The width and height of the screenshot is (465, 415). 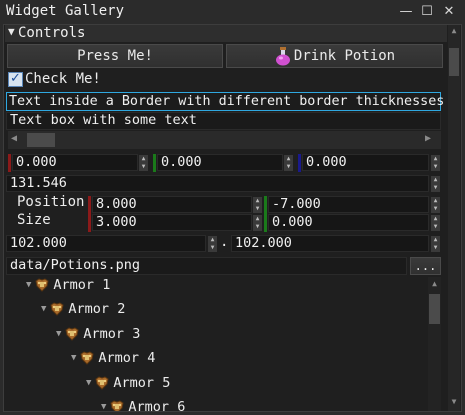 I want to click on position-x-spinner: ▲ ▼, so click(x=257, y=205).